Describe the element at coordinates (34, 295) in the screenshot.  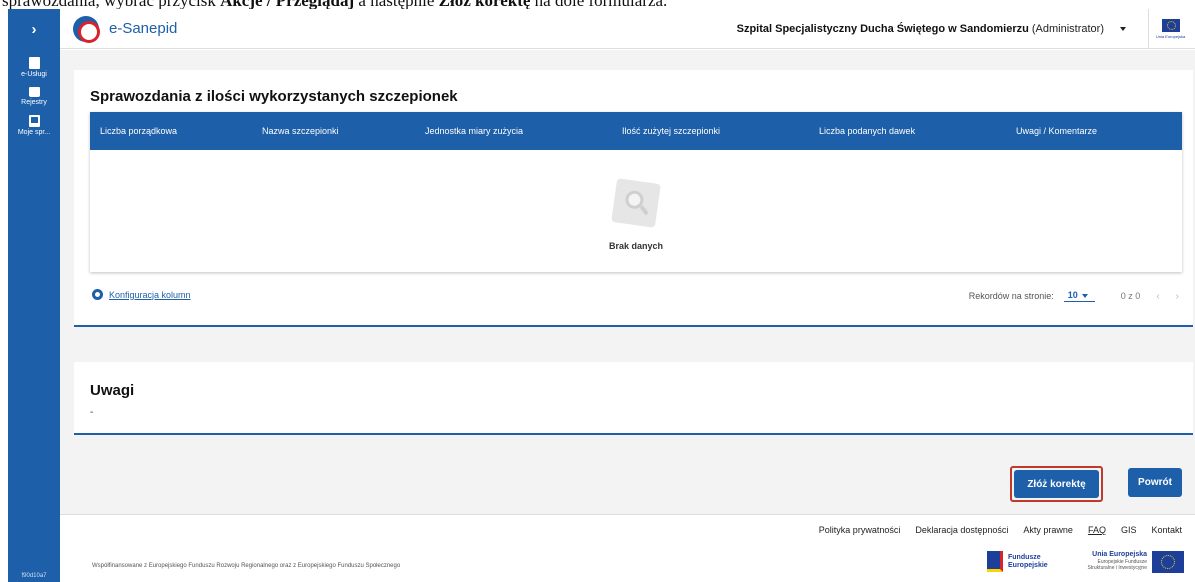
I see `sidebar: › e-Usługi Rejestry Moje spr... f90d10a7` at that location.